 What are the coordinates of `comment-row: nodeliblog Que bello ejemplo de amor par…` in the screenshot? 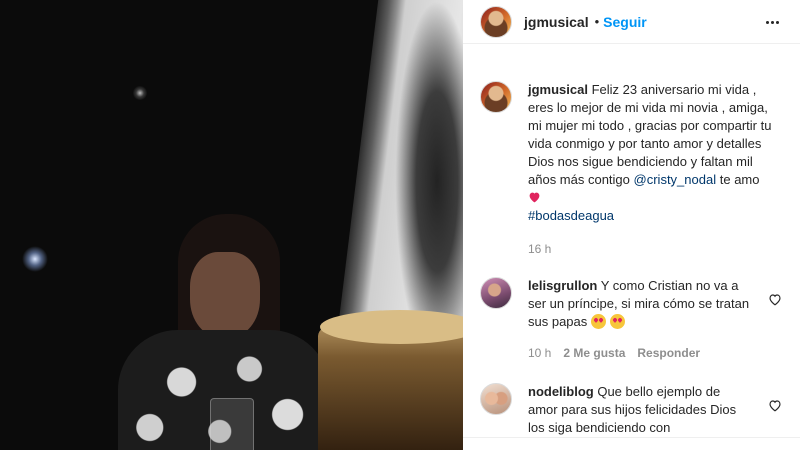 It's located at (631, 410).